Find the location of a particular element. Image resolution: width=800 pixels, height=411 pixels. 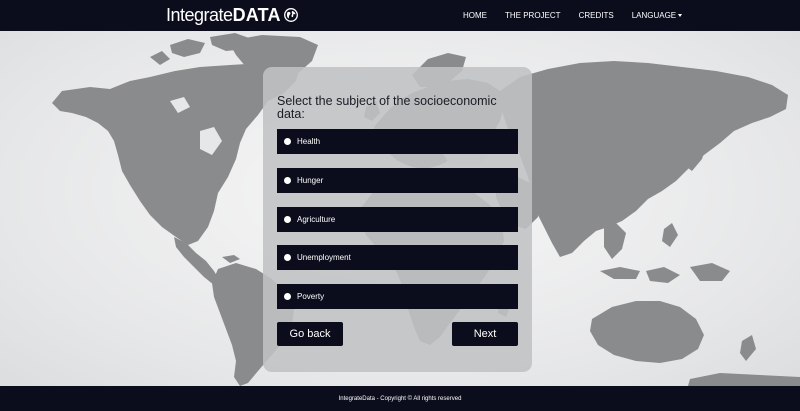

nav-the-project: THE PROJECT is located at coordinates (533, 15).